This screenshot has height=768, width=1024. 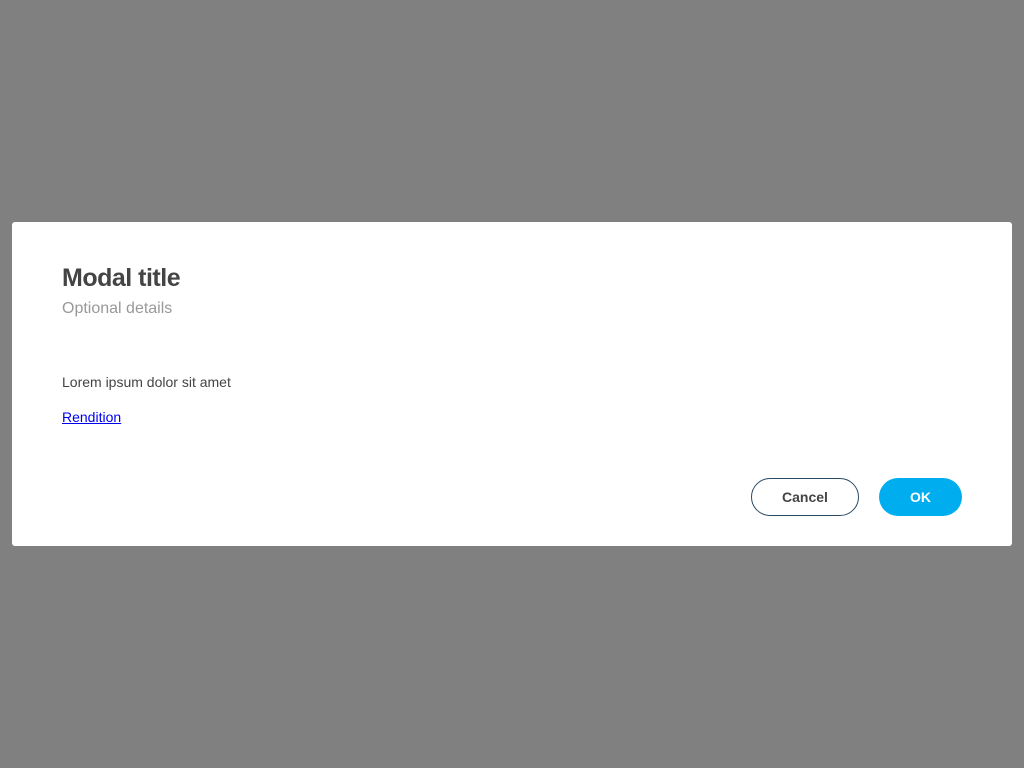 What do you see at coordinates (146, 382) in the screenshot?
I see `modal-body-text: Lorem ipsum dolor sit amet` at bounding box center [146, 382].